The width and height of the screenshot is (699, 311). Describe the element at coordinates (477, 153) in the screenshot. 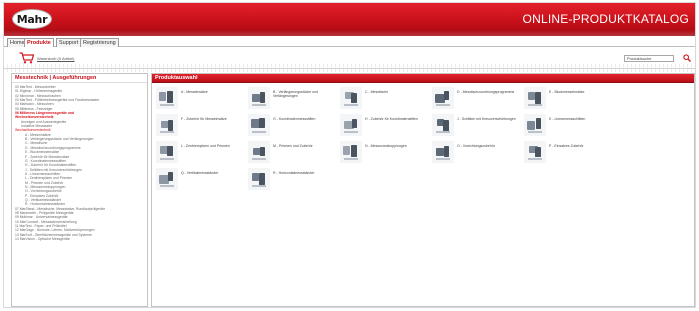

I see `product-card: O - Vorrichtungszubehör` at that location.